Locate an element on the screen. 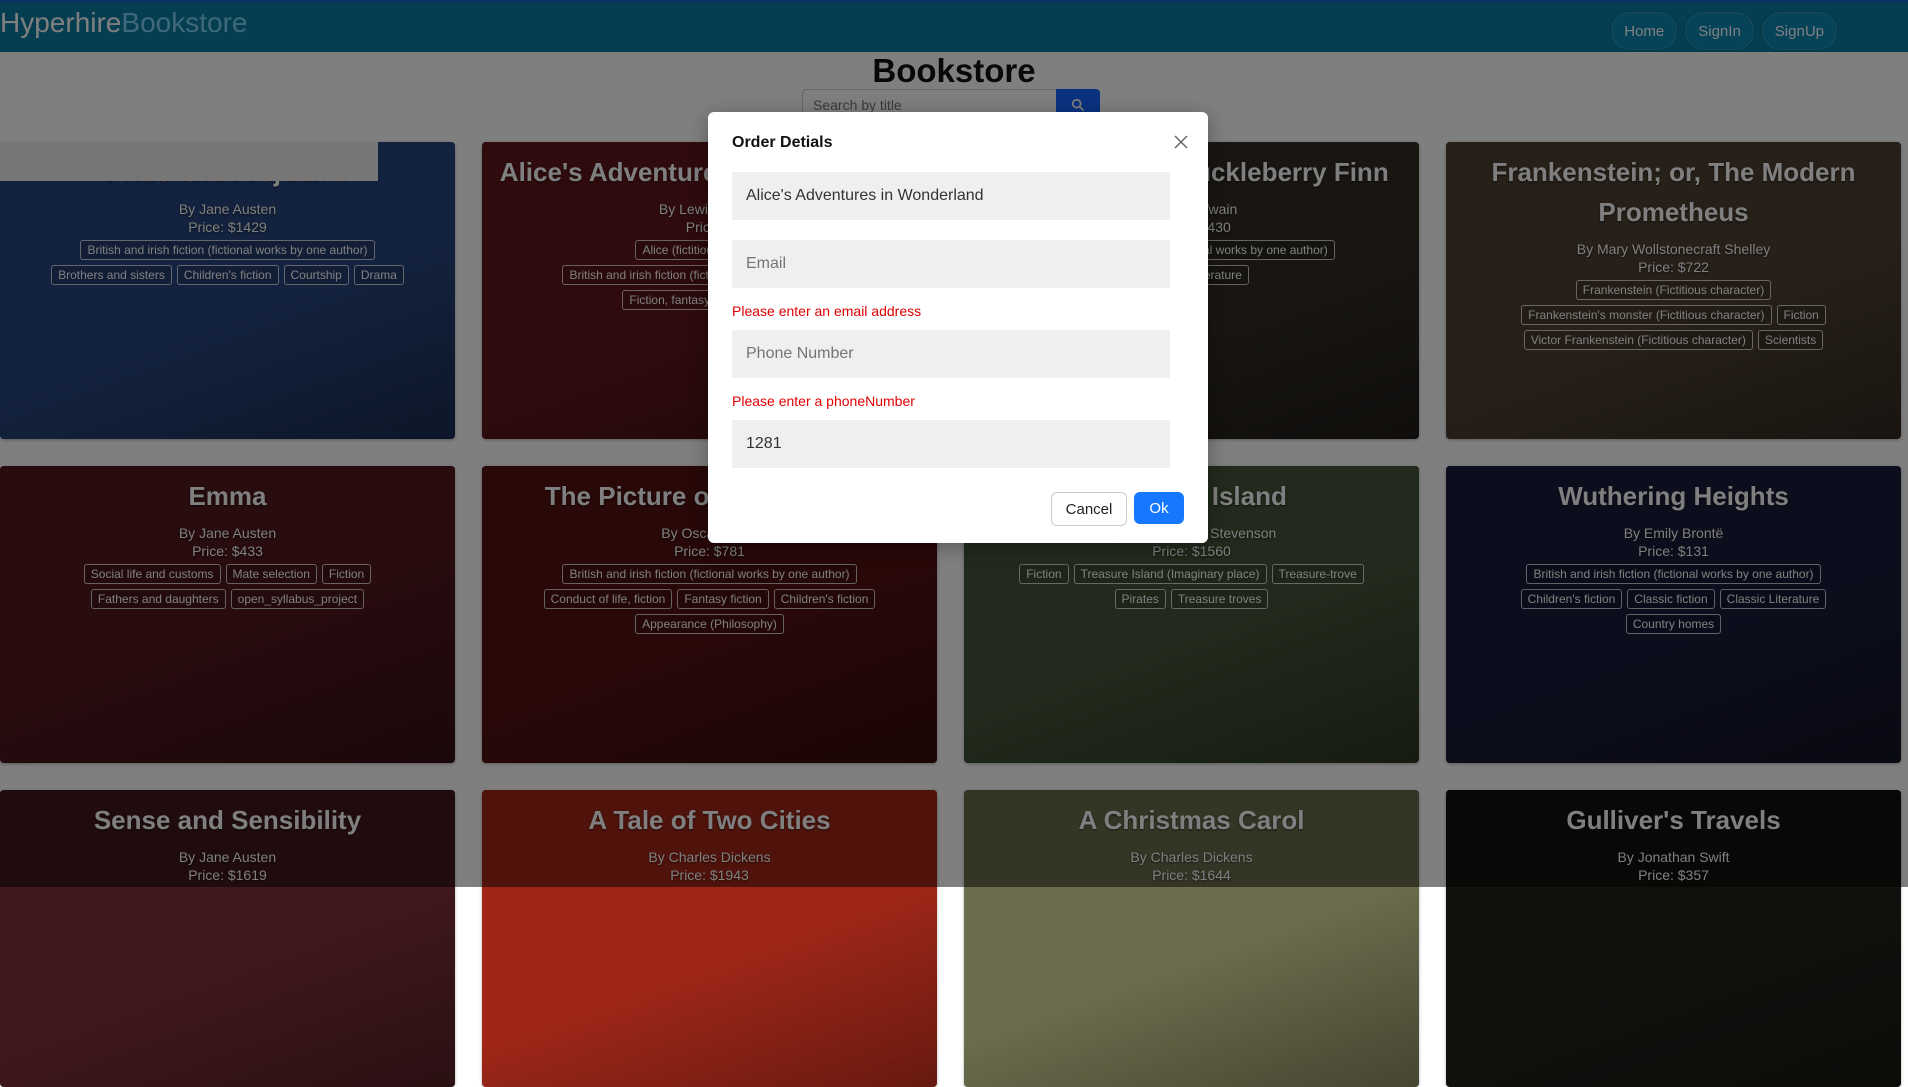 The height and width of the screenshot is (1087, 1908). cancel-button: Cancel is located at coordinates (1089, 509).